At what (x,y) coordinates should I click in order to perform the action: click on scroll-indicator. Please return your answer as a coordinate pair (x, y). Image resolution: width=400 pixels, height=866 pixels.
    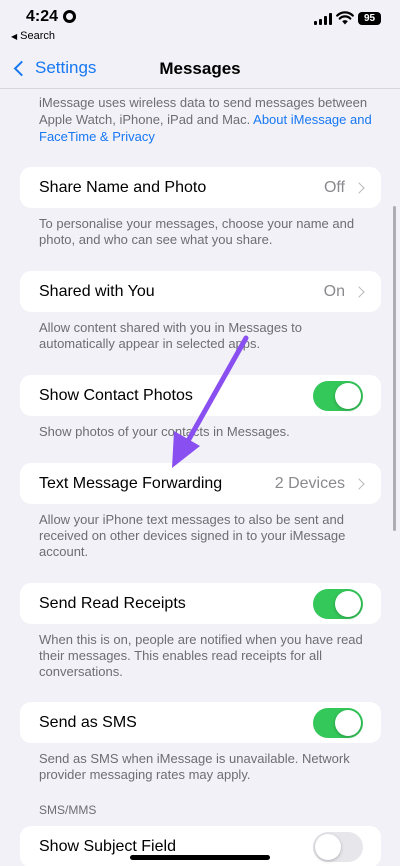
    Looking at the image, I should click on (394, 368).